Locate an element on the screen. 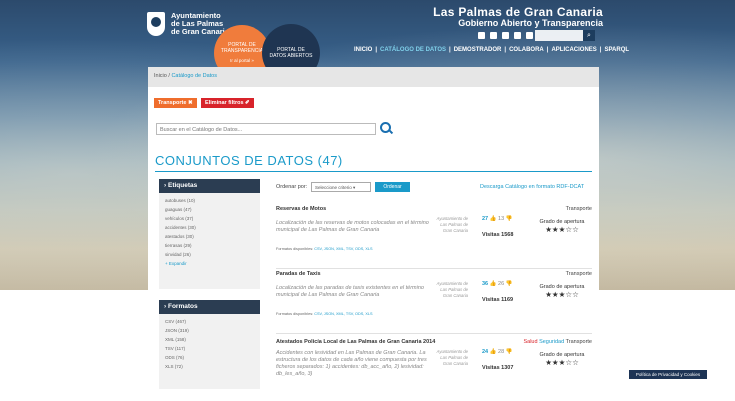 This screenshot has height=401, width=735. facet-item: guaguas (47) is located at coordinates (209, 209).